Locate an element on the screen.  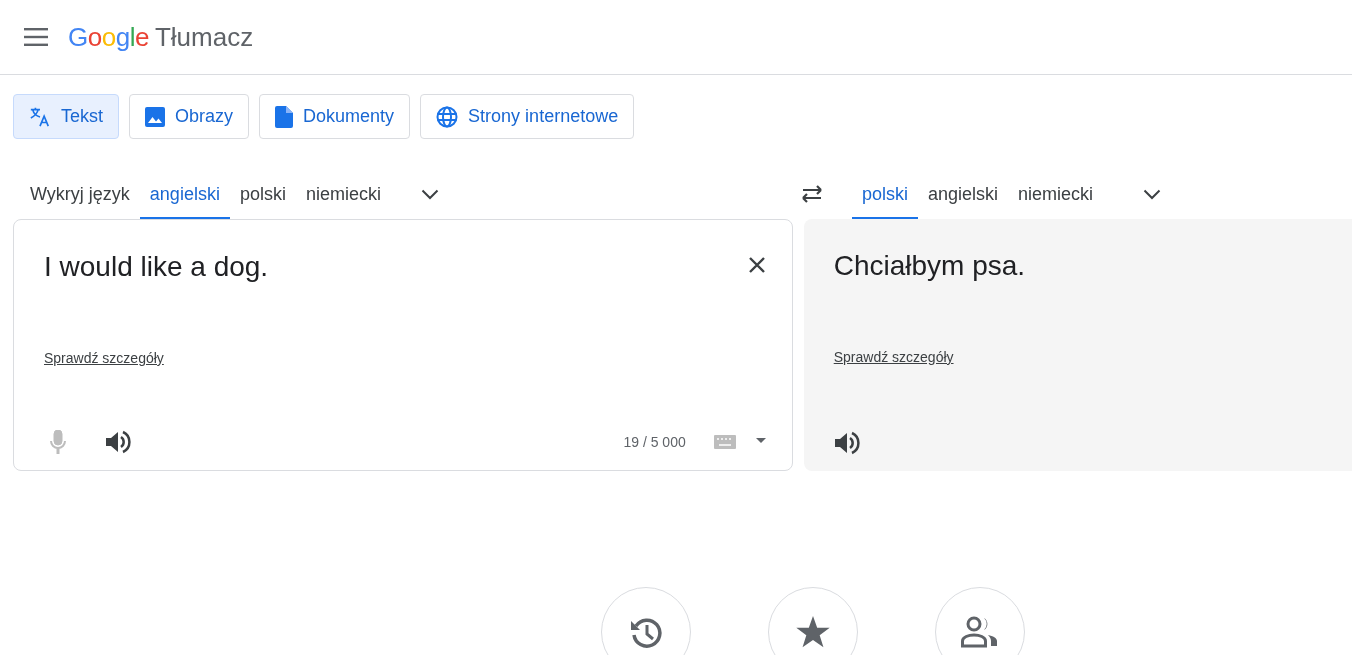
dropdown-caret-icon is located at coordinates (760, 440).